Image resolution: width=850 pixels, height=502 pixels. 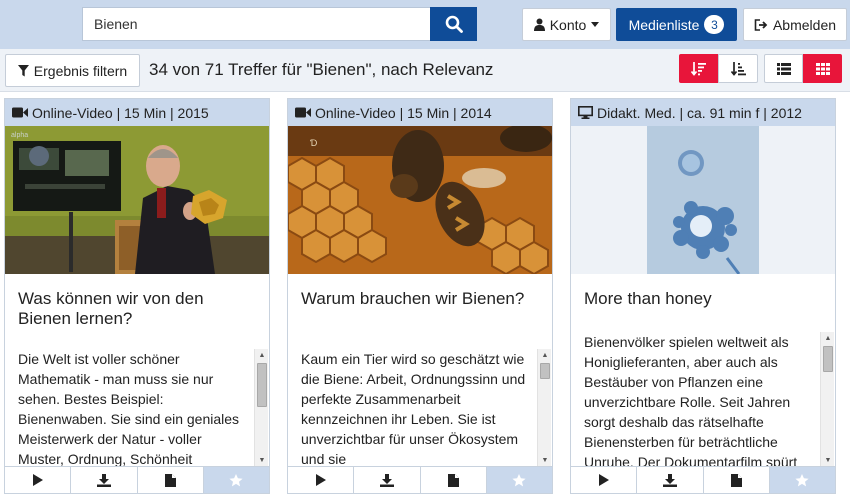 I want to click on medienliste-button: Medienliste 3, so click(x=676, y=24).